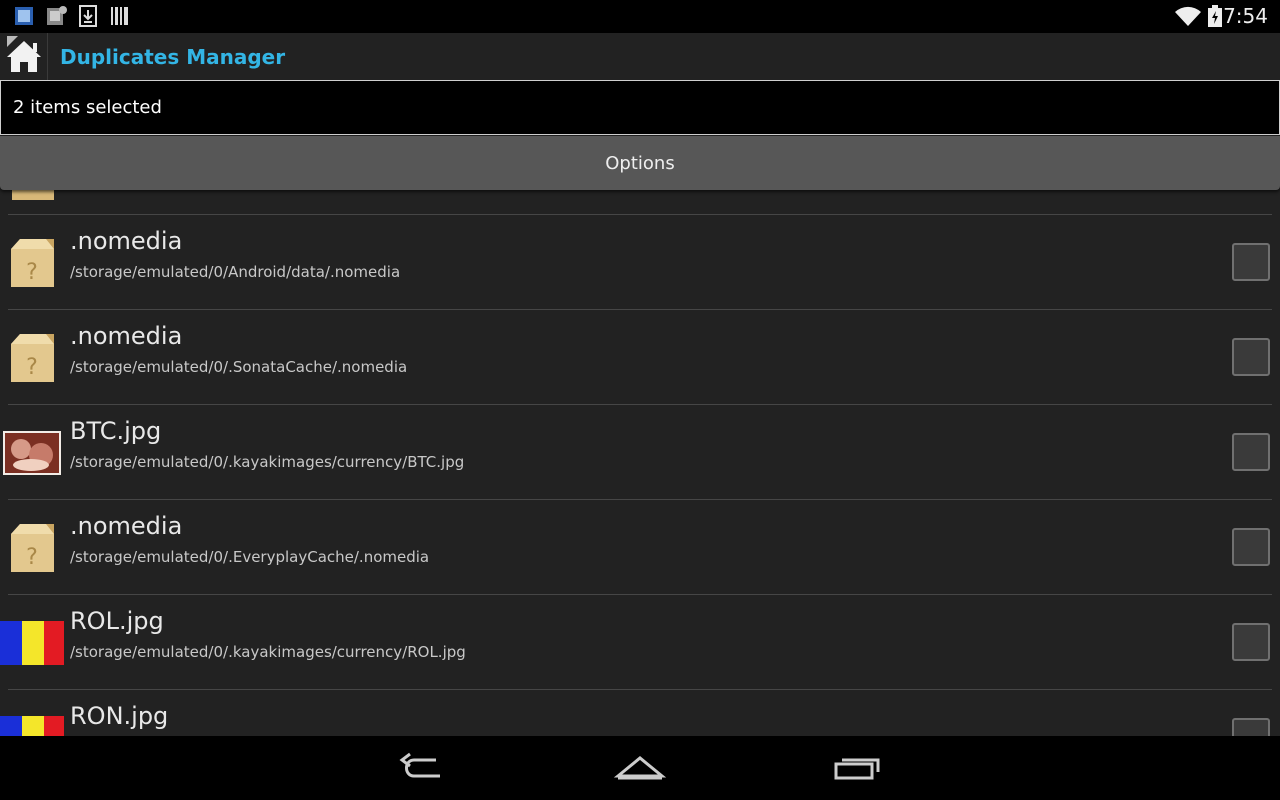  What do you see at coordinates (88, 16) in the screenshot?
I see `download-icon` at bounding box center [88, 16].